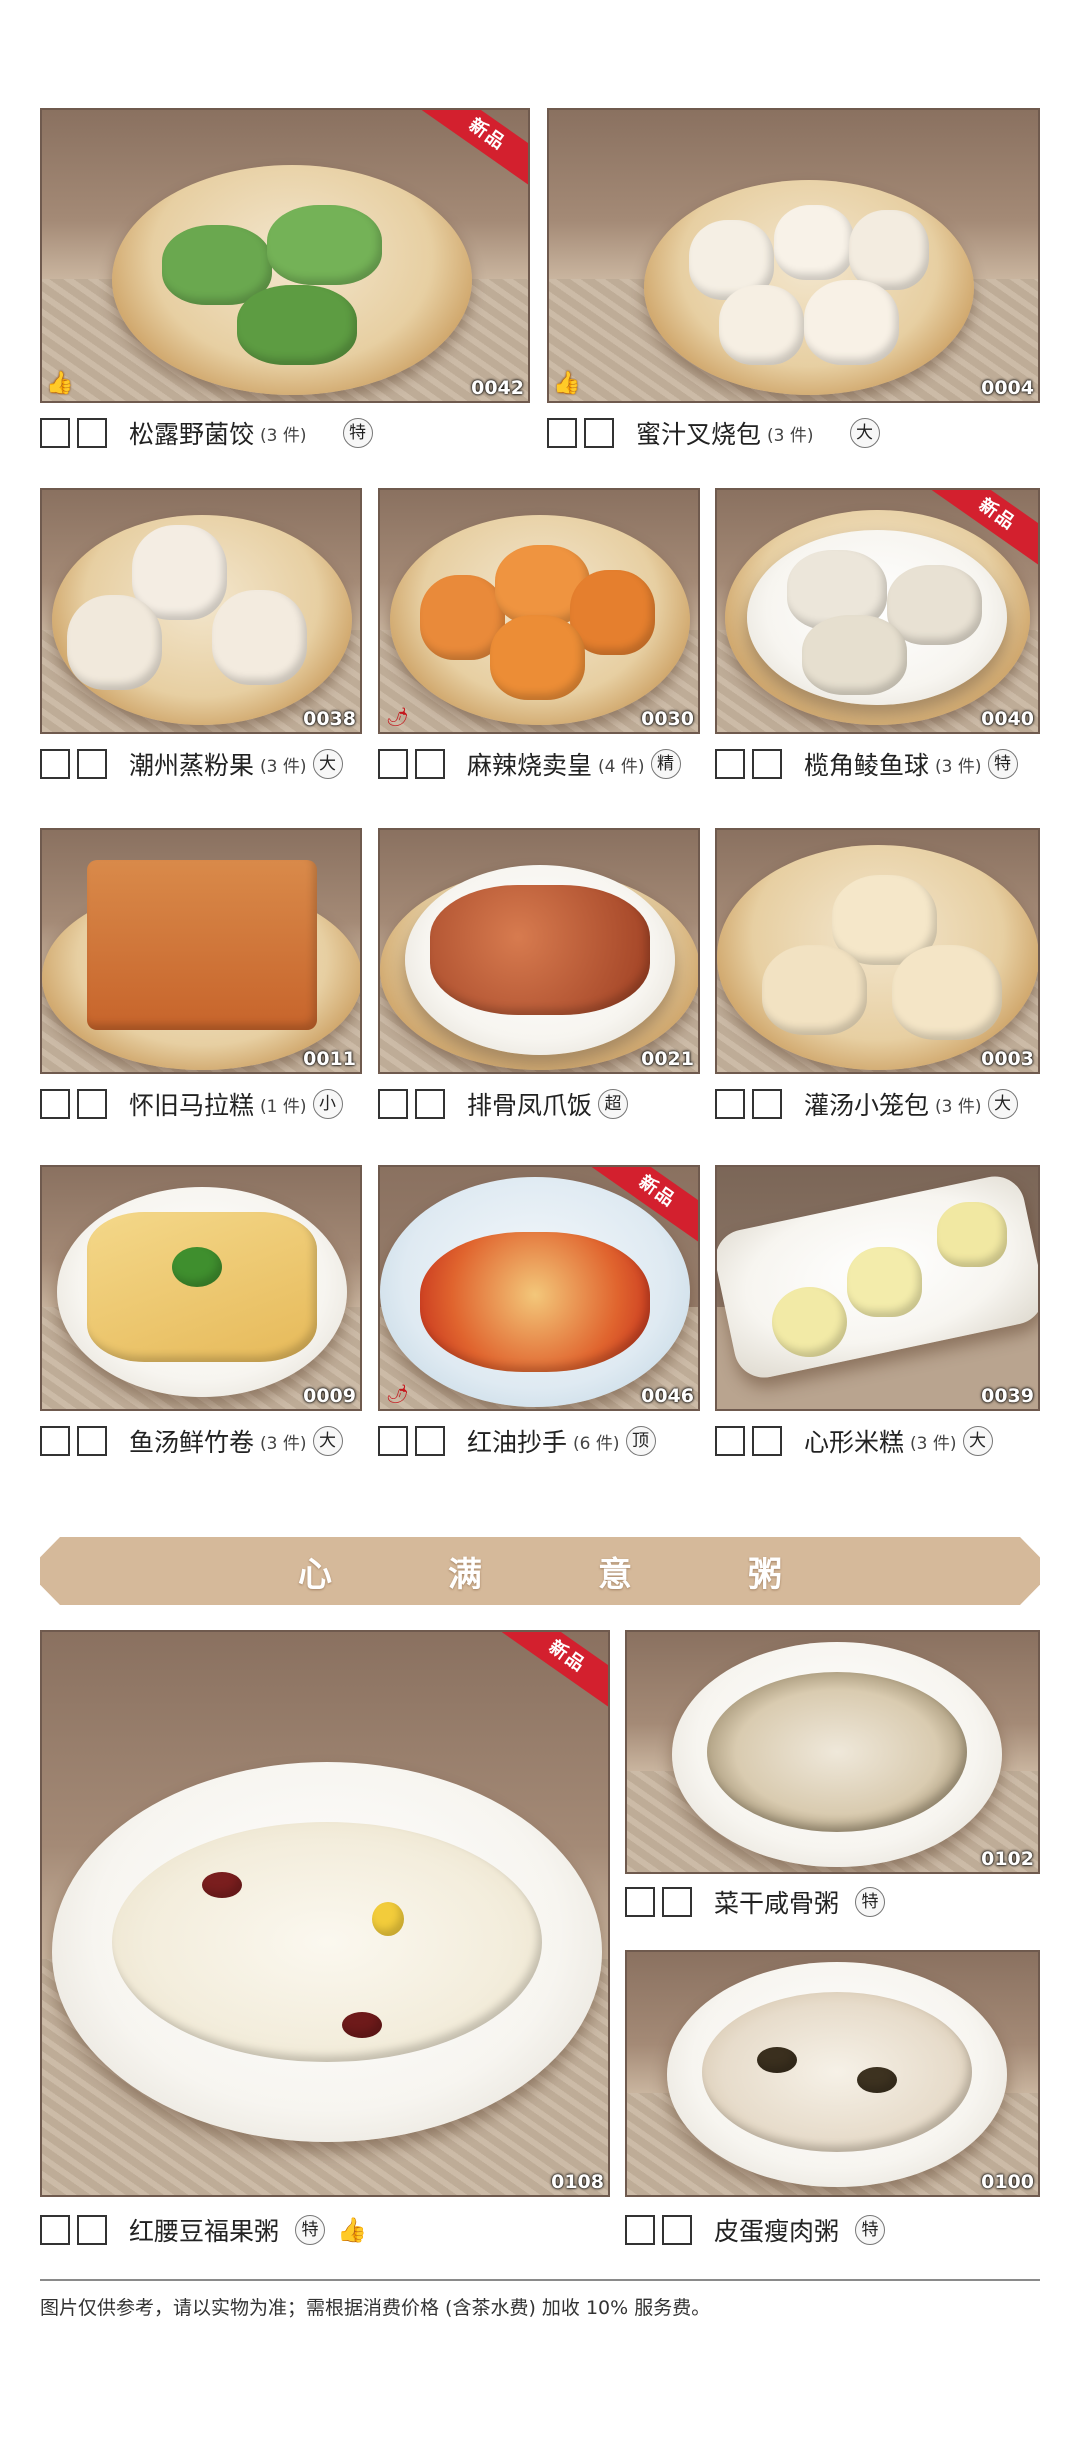 The width and height of the screenshot is (1080, 2437). Describe the element at coordinates (201, 611) in the screenshot. I see `dish-photo: 0038` at that location.